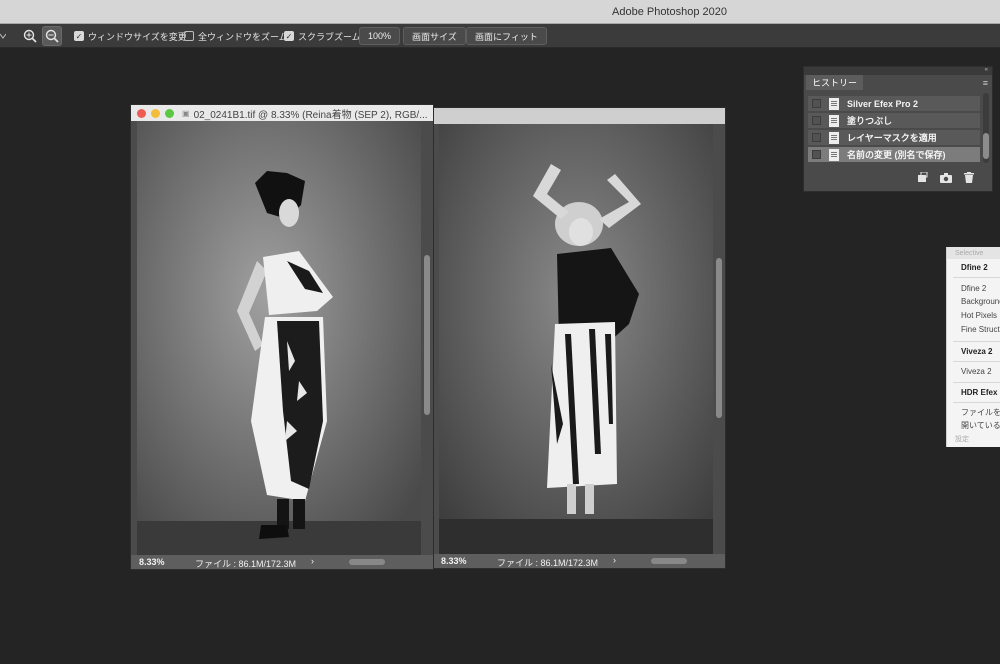 The width and height of the screenshot is (1000, 664). I want to click on nik-info-text: ファイルを, so click(980, 412).